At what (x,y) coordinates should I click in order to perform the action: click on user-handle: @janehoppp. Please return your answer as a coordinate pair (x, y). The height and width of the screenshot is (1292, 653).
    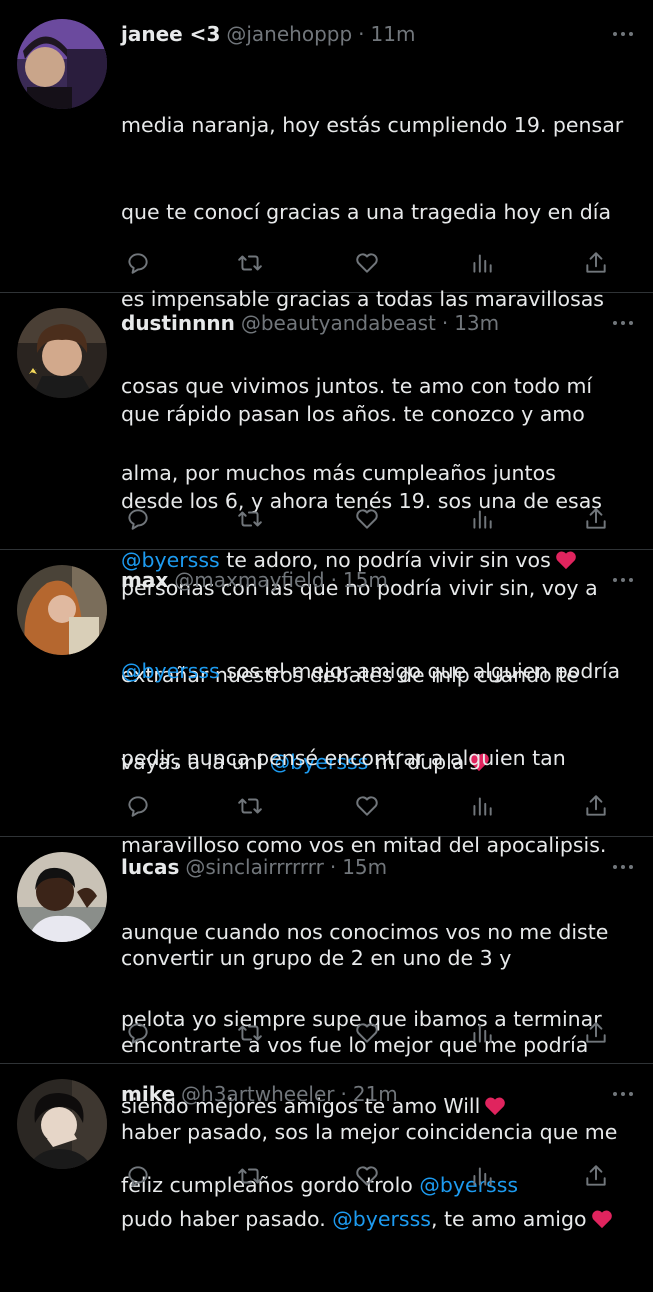
    Looking at the image, I should click on (289, 34).